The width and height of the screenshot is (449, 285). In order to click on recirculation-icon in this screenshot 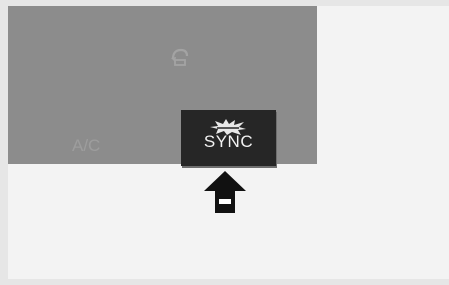, I will do `click(180, 57)`.